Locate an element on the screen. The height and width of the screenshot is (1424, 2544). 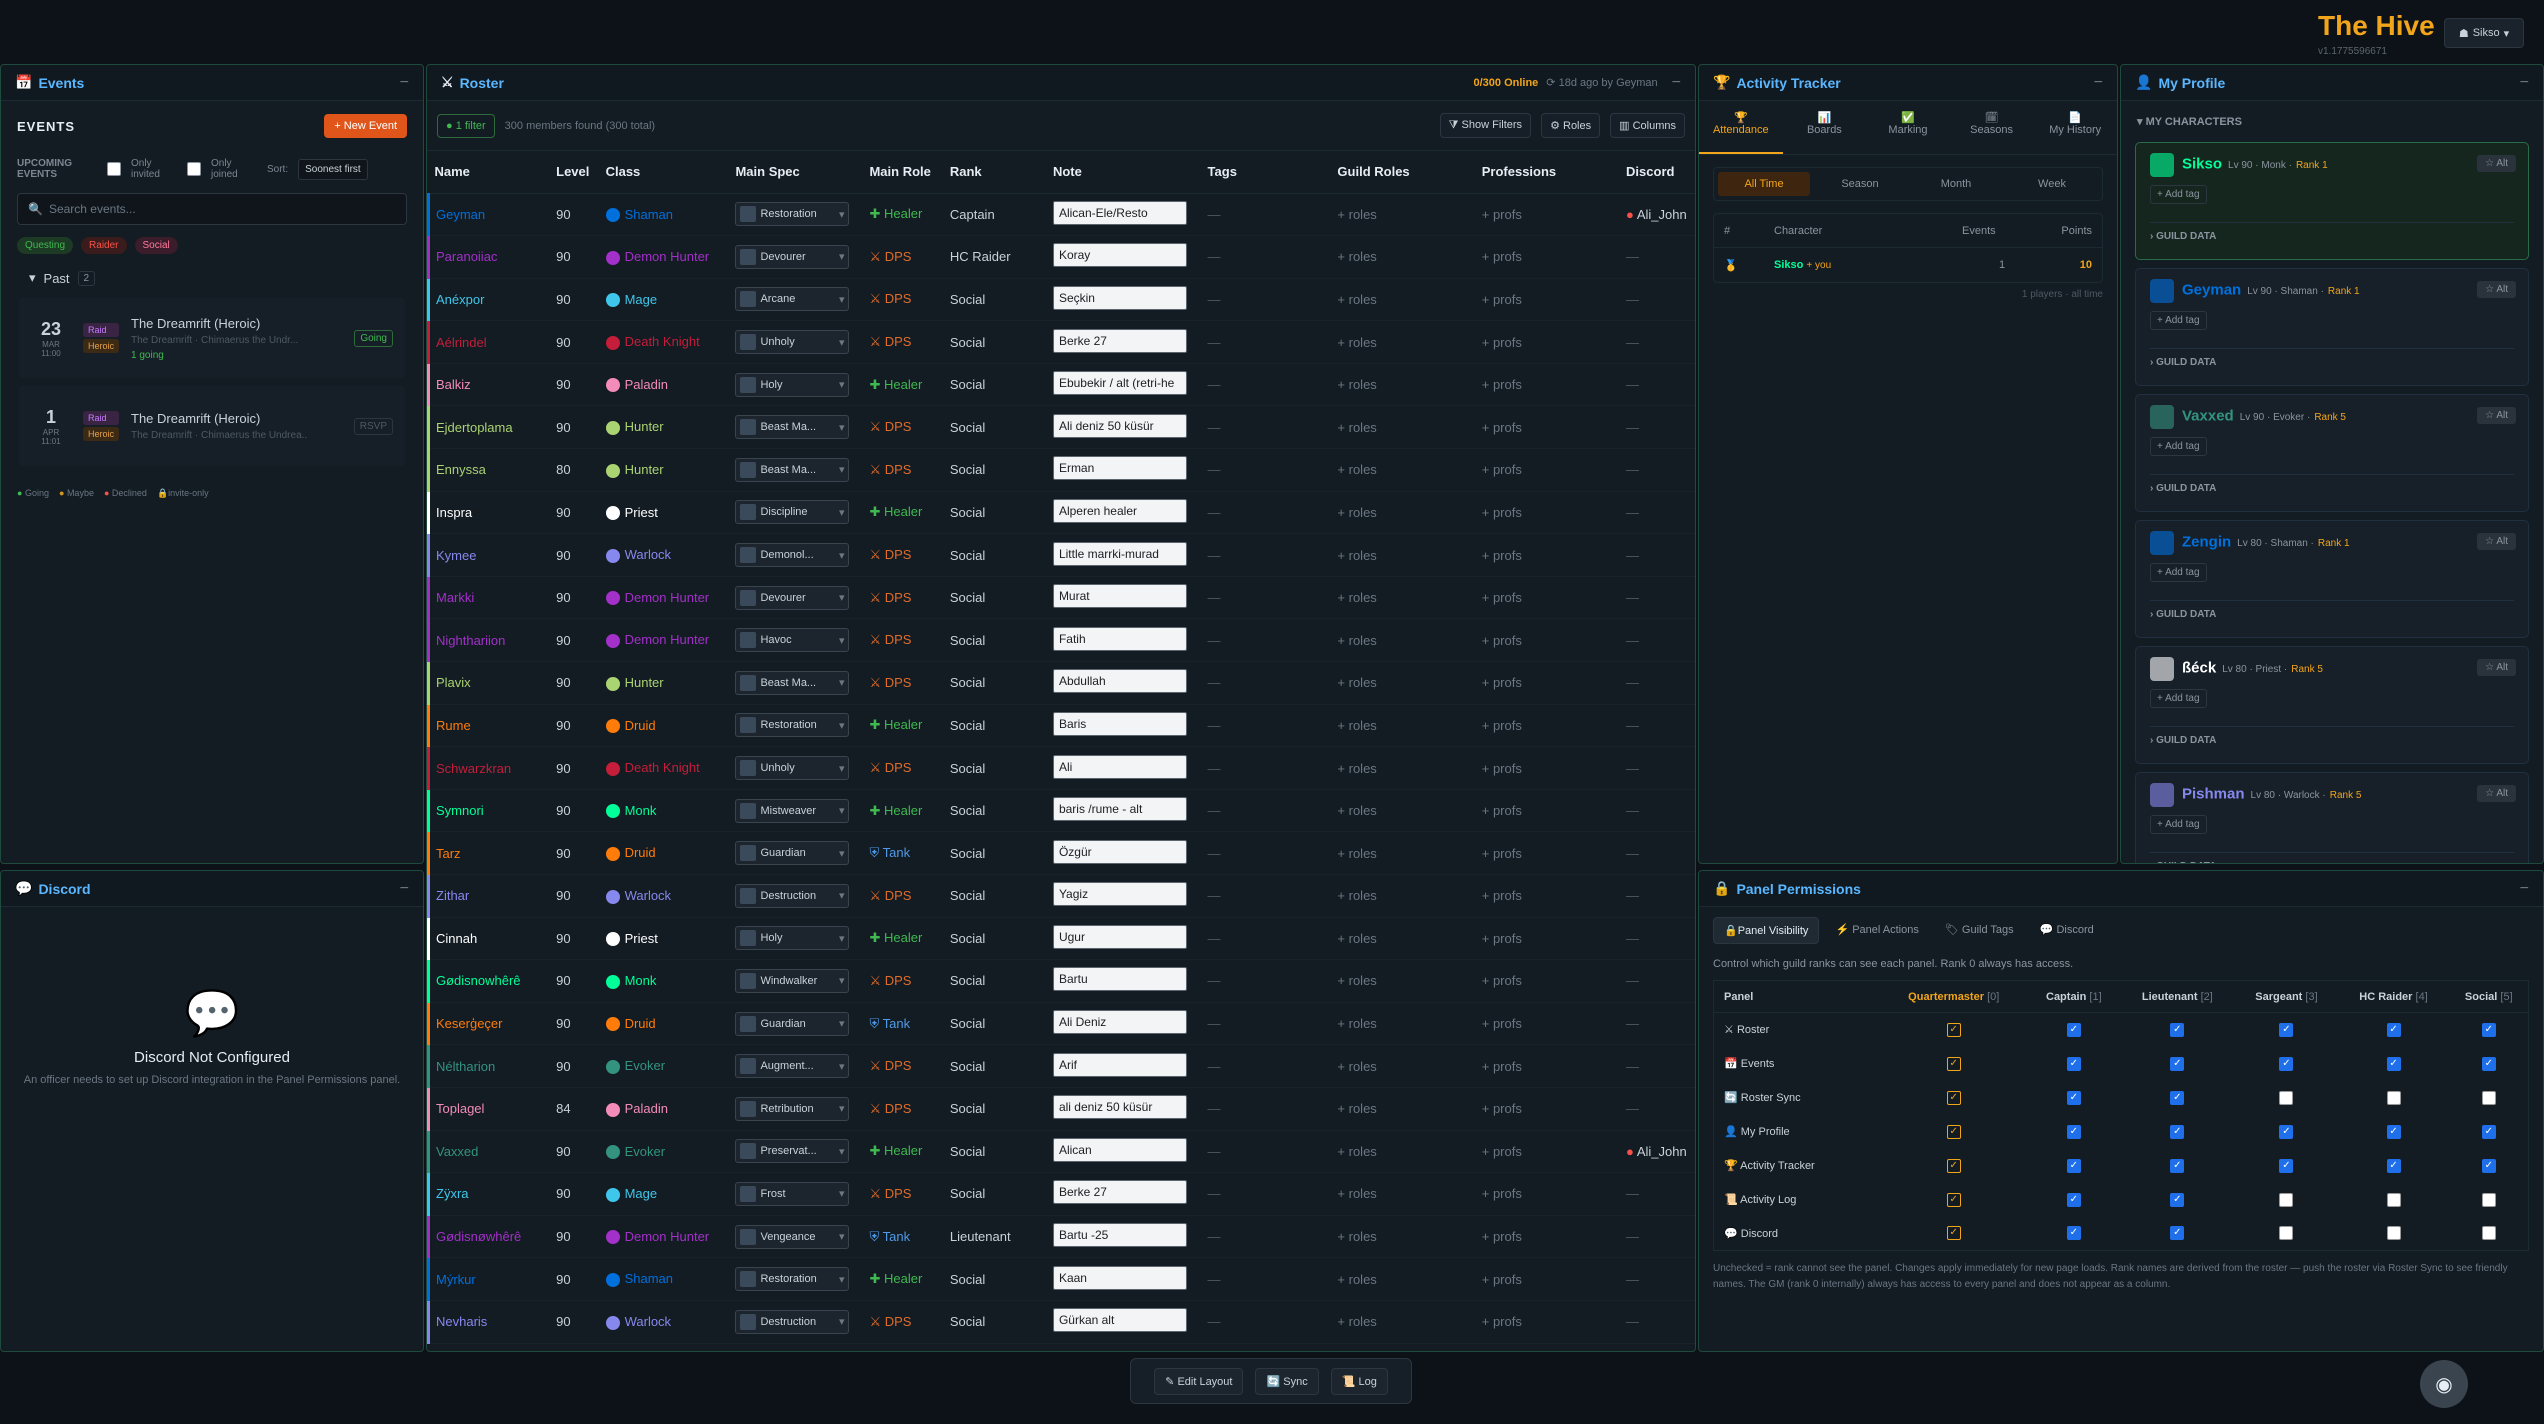
note-input: Baris is located at coordinates (1119, 723).